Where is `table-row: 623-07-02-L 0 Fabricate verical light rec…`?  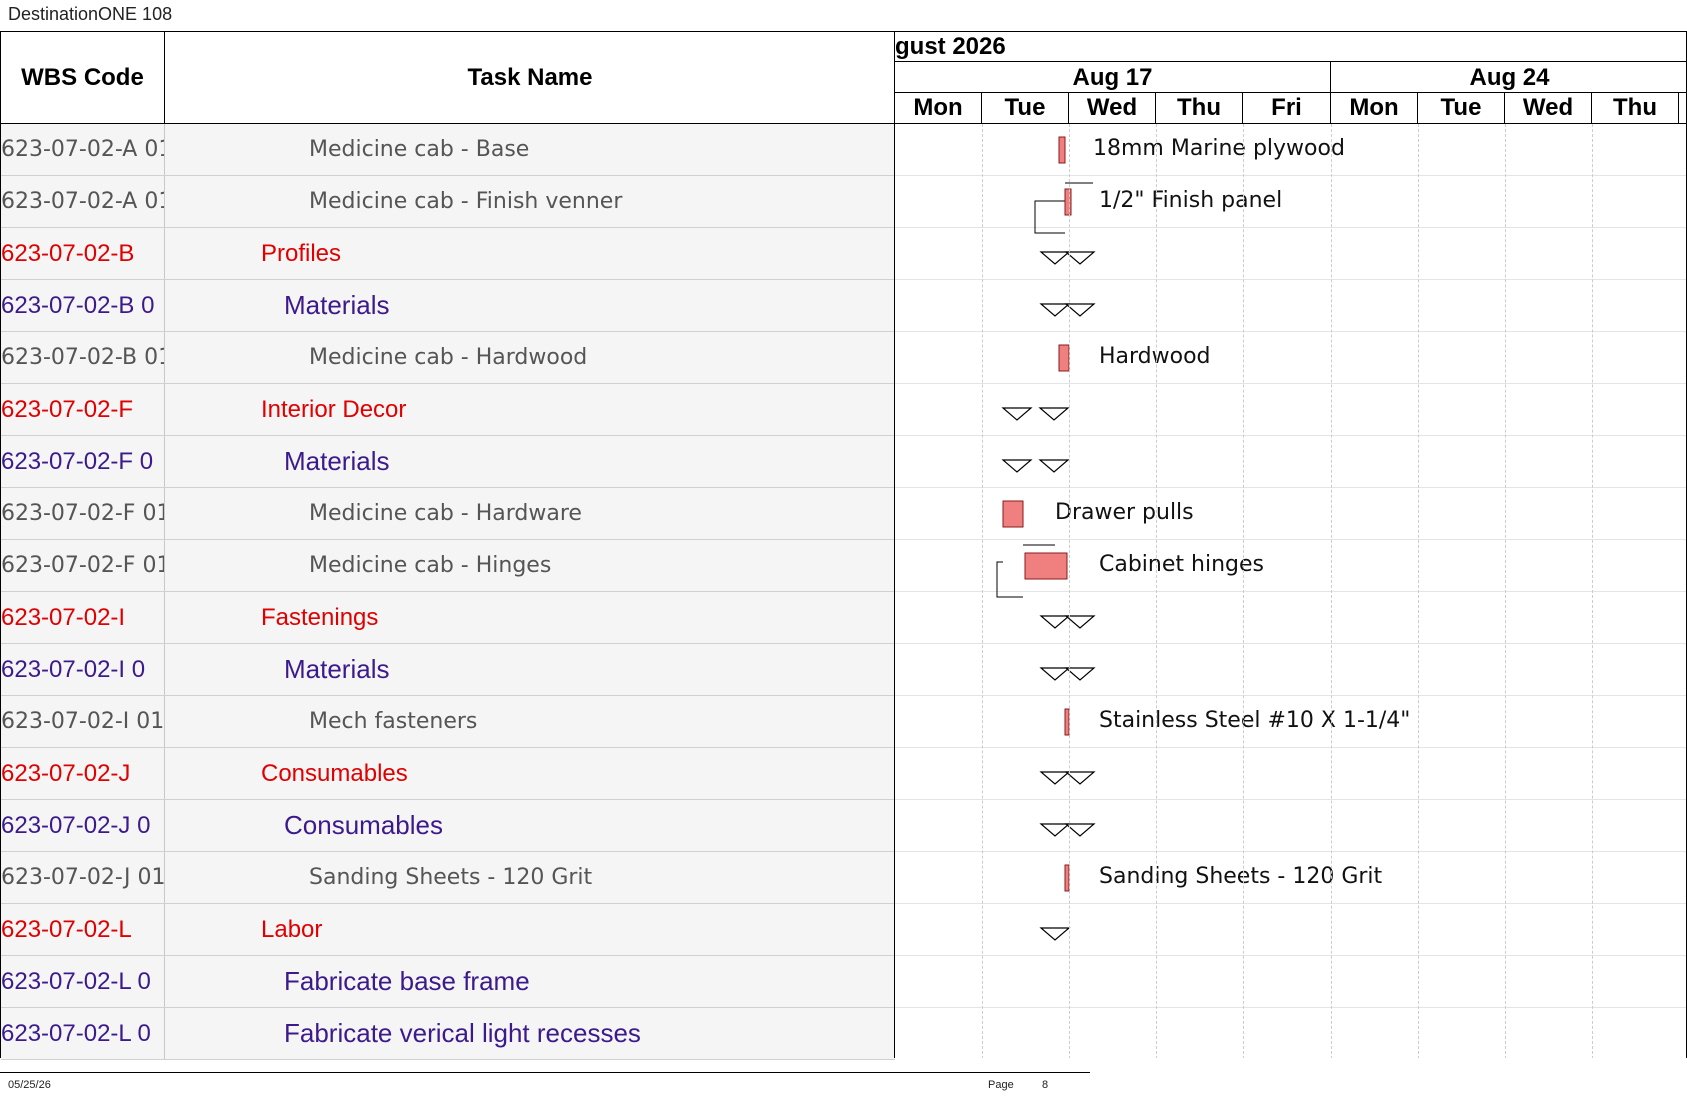 table-row: 623-07-02-L 0 Fabricate verical light rec… is located at coordinates (448, 1034).